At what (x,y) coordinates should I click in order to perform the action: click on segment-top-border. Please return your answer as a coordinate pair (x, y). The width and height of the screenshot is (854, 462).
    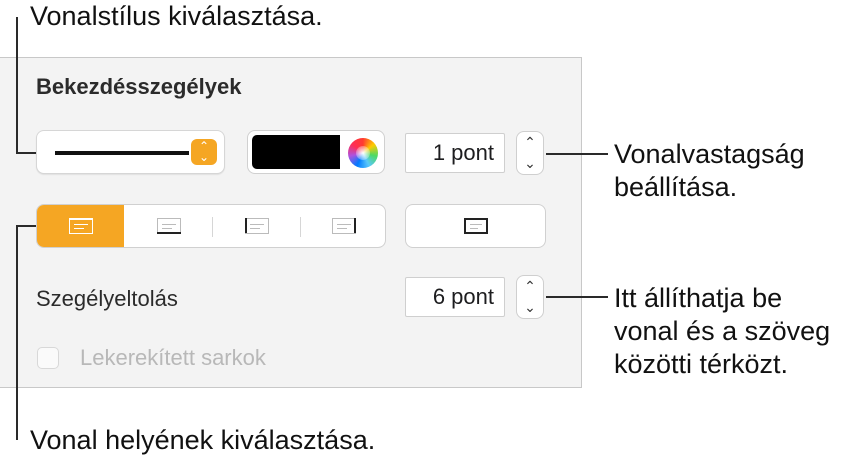
    Looking at the image, I should click on (80, 226).